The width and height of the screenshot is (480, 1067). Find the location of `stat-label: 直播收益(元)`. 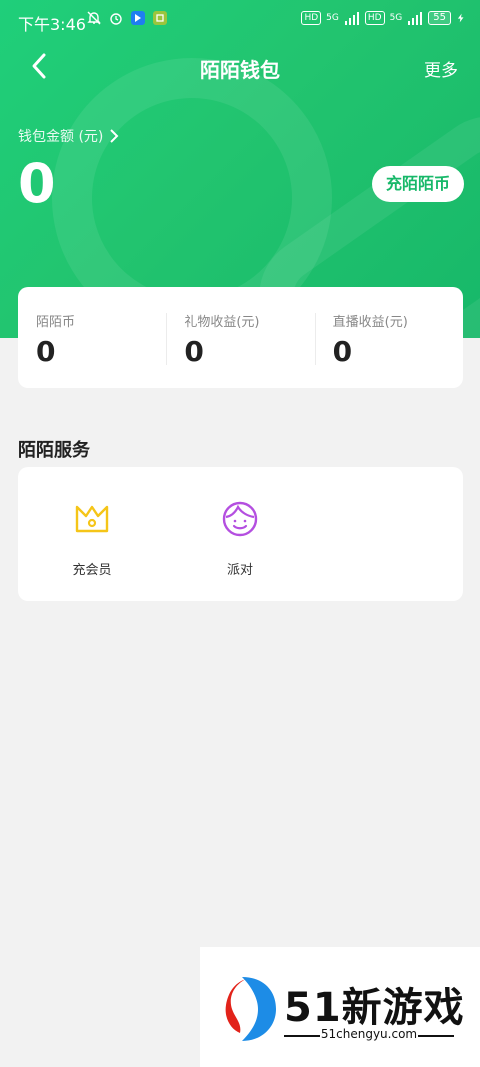

stat-label: 直播收益(元) is located at coordinates (370, 322).